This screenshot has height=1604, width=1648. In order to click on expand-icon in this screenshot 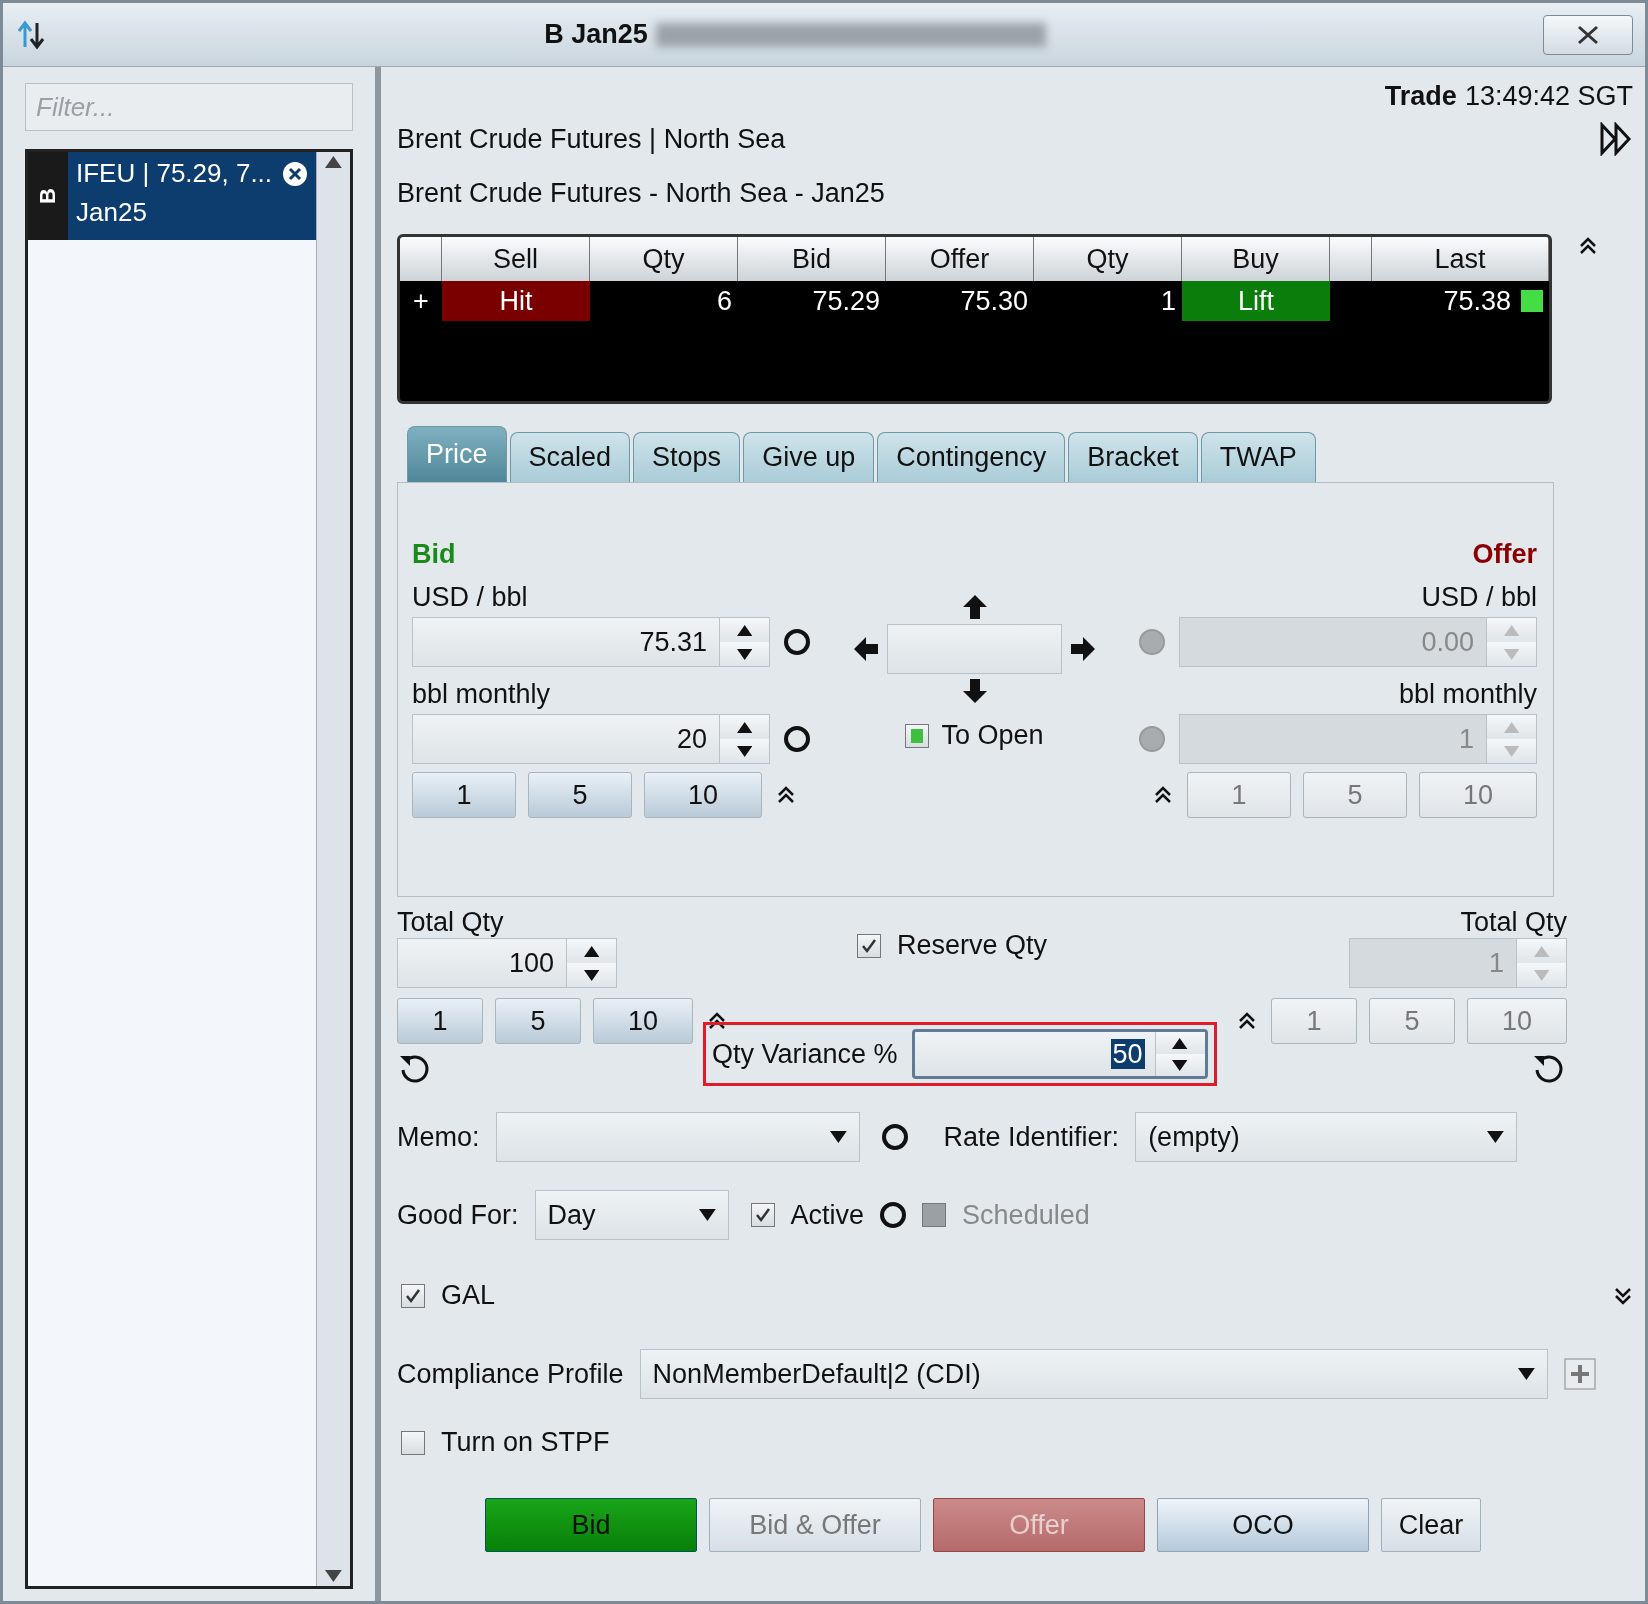, I will do `click(1623, 1295)`.